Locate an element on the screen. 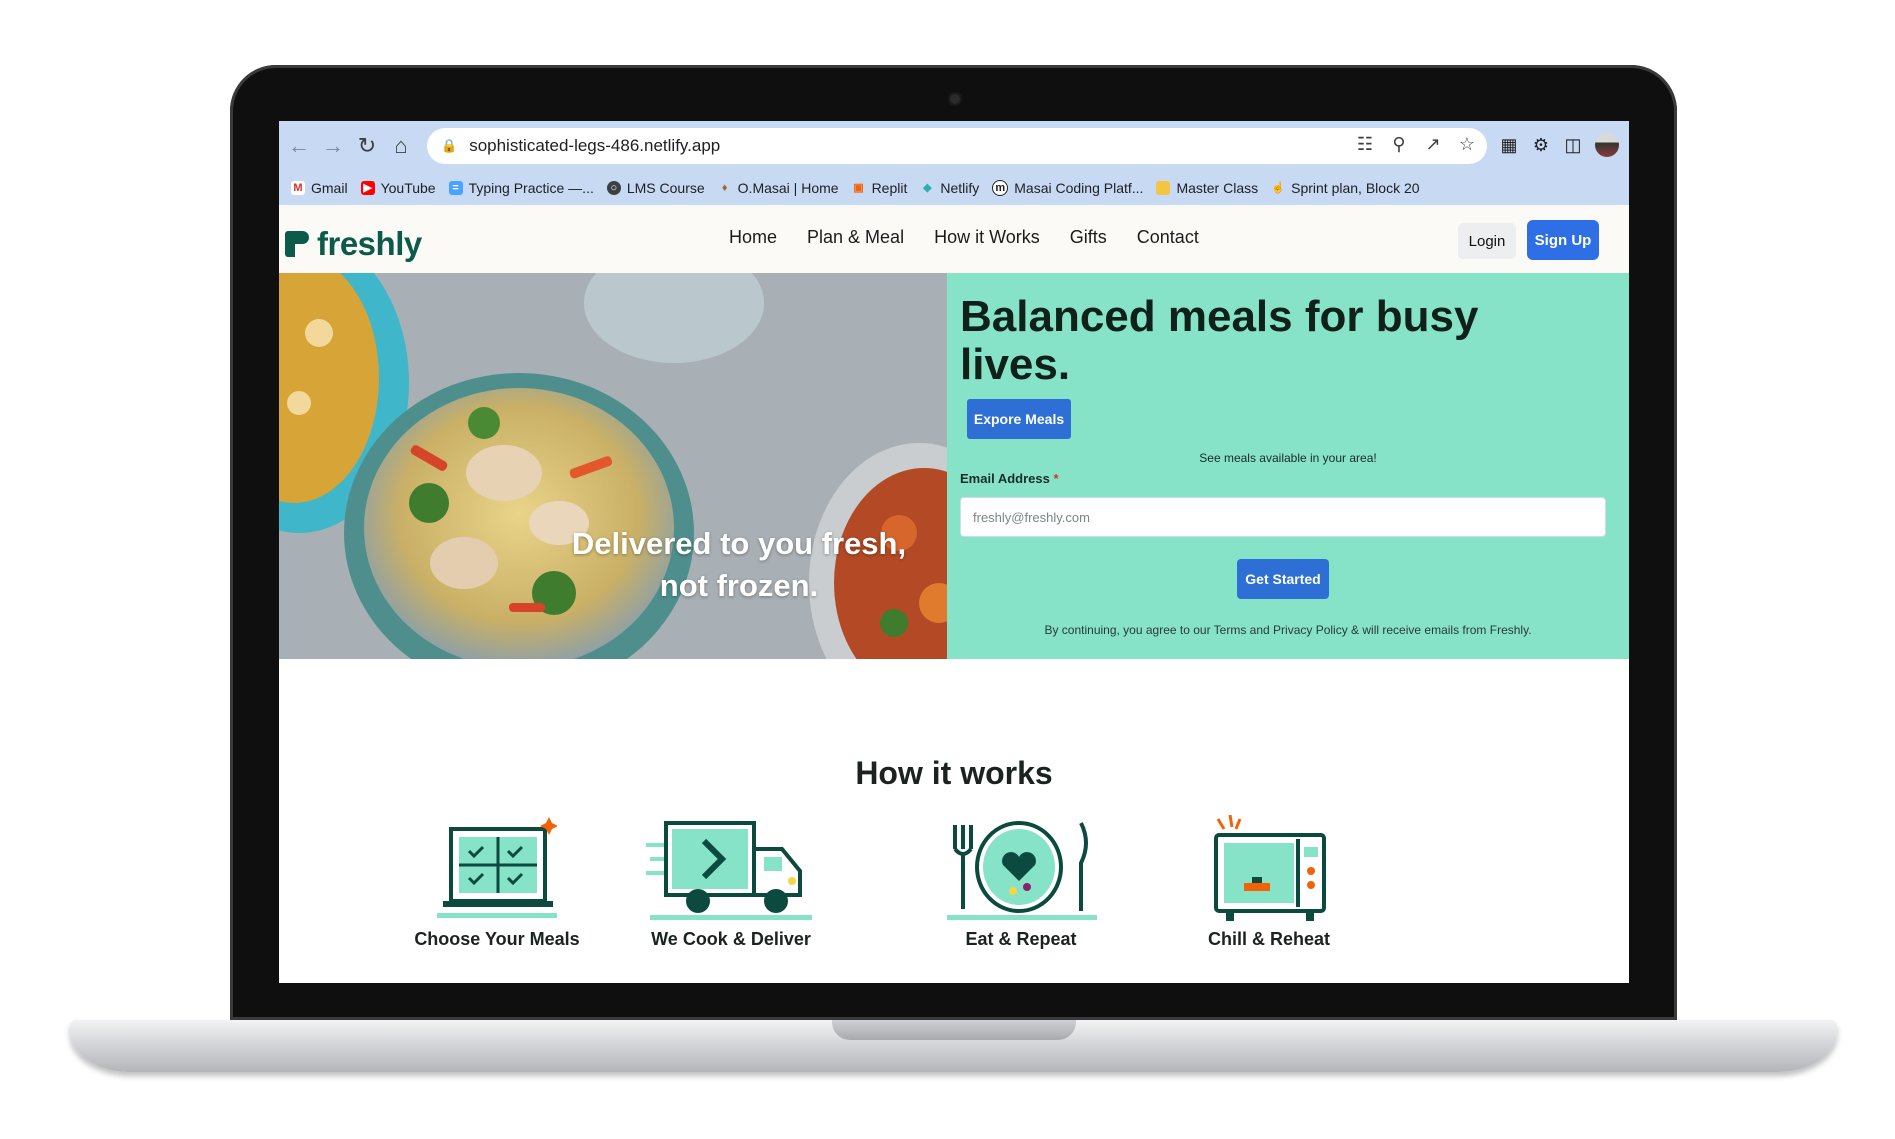 The height and width of the screenshot is (1139, 1895). url-text: sophisticated-legs-486.netlify.app is located at coordinates (594, 146).